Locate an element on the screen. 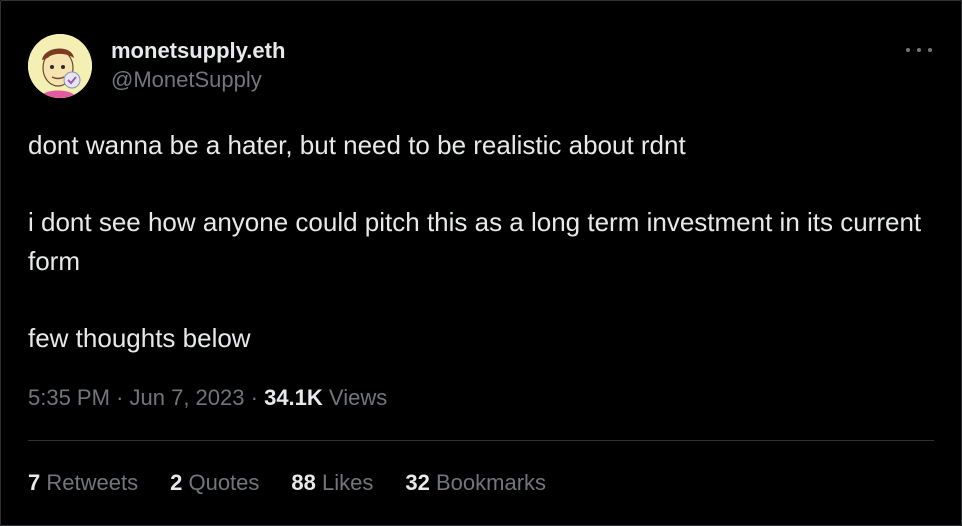 The width and height of the screenshot is (962, 526). tweet-header: monetsupply.eth @MonetSupply is located at coordinates (156, 66).